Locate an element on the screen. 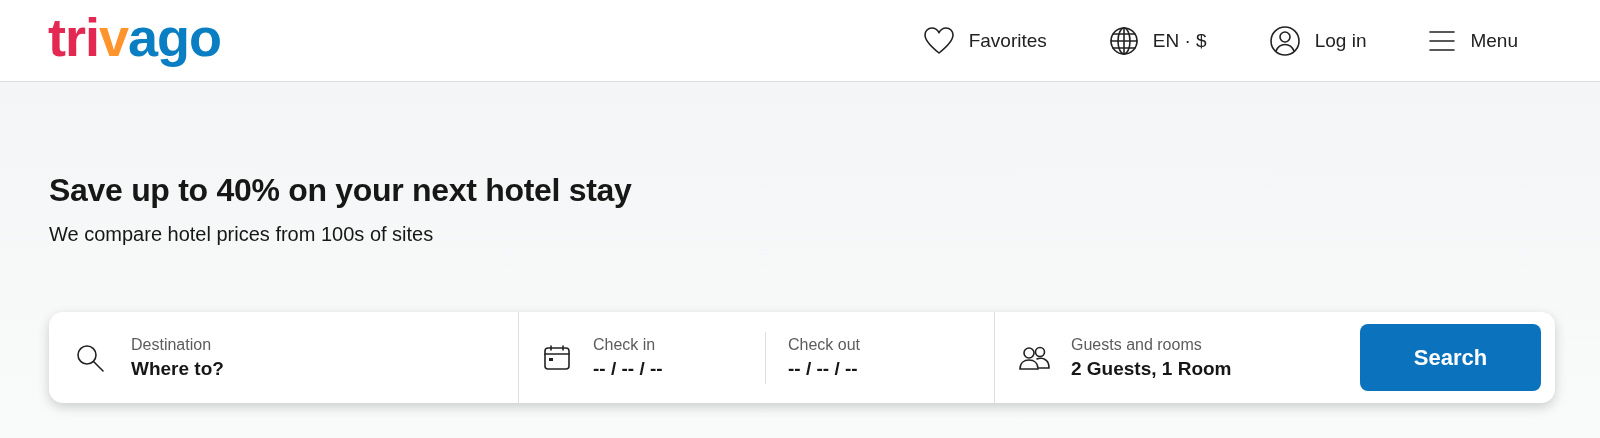 The image size is (1600, 438). field-label: Check in is located at coordinates (625, 344).